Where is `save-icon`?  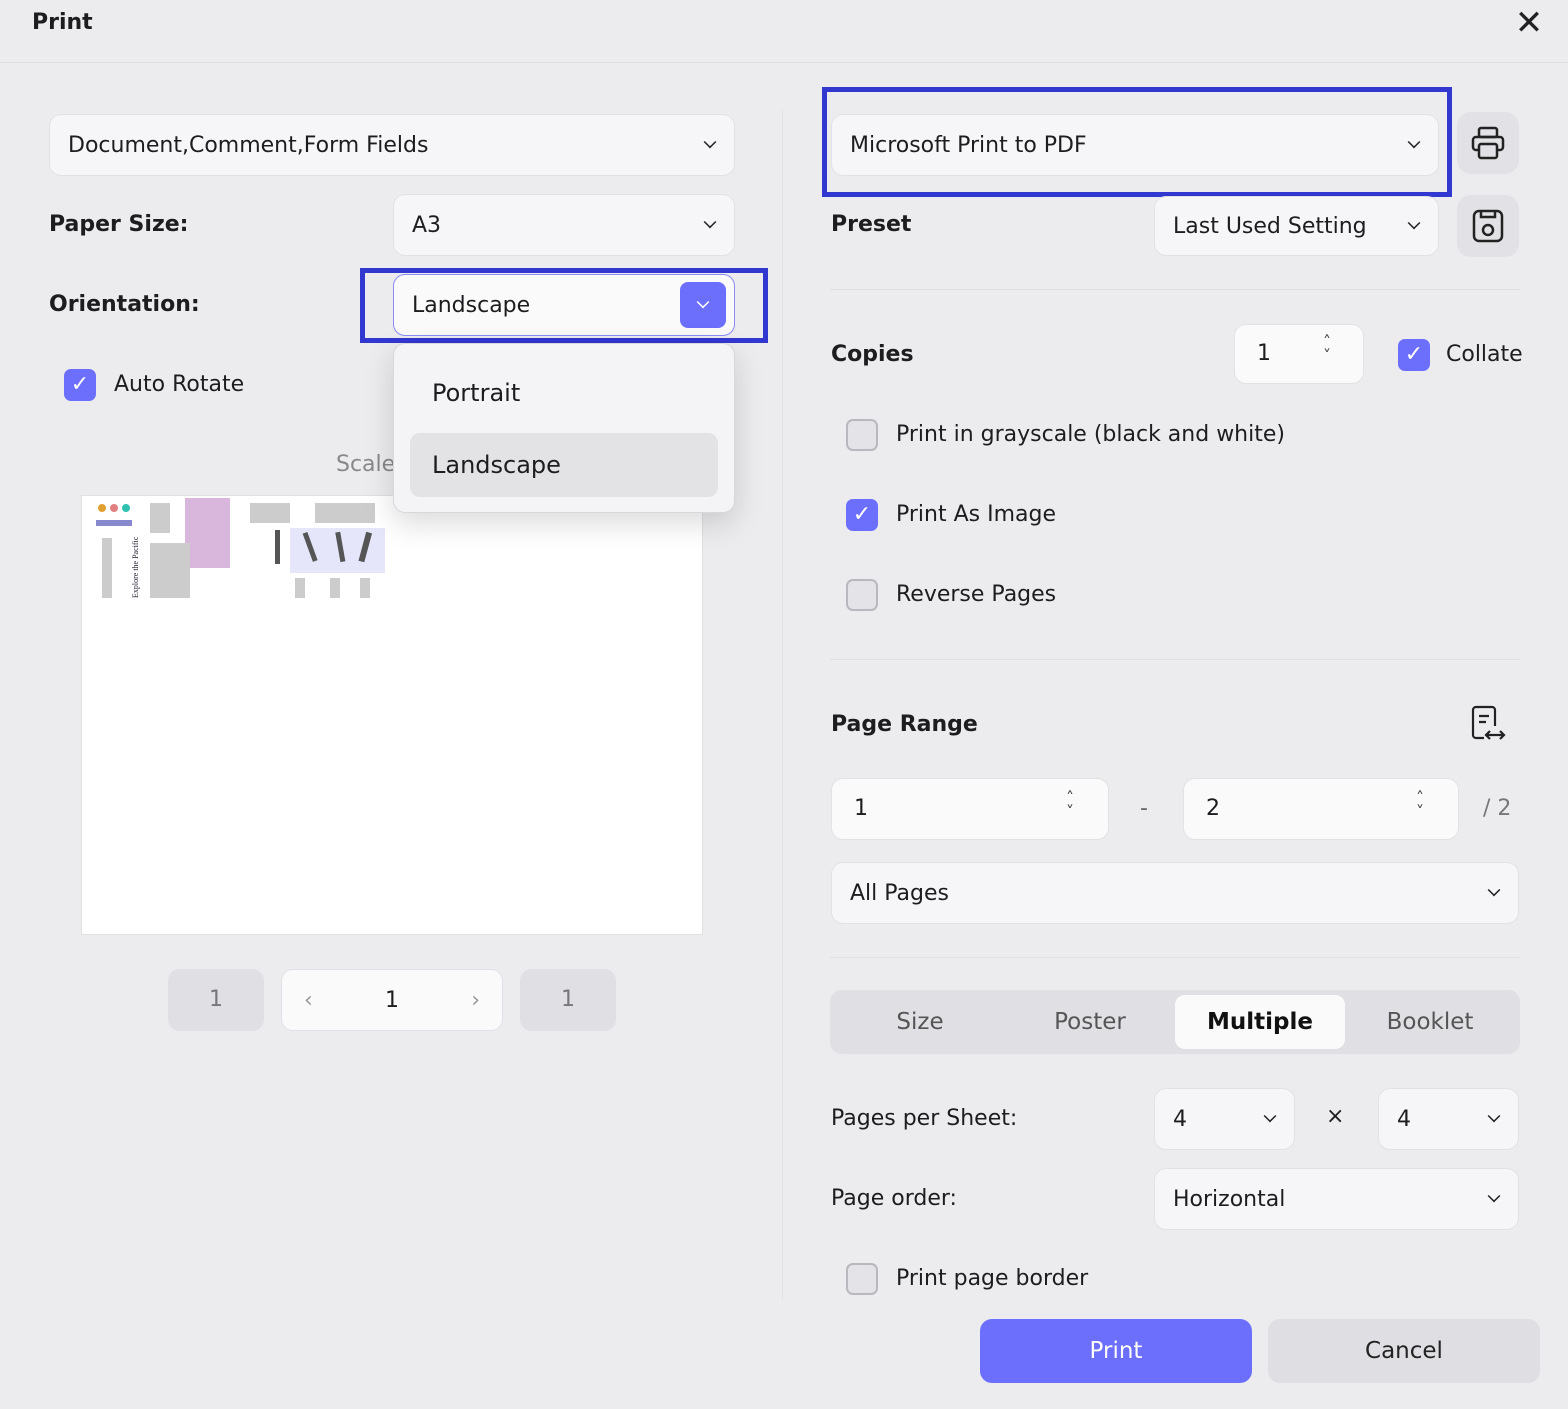 save-icon is located at coordinates (1488, 226).